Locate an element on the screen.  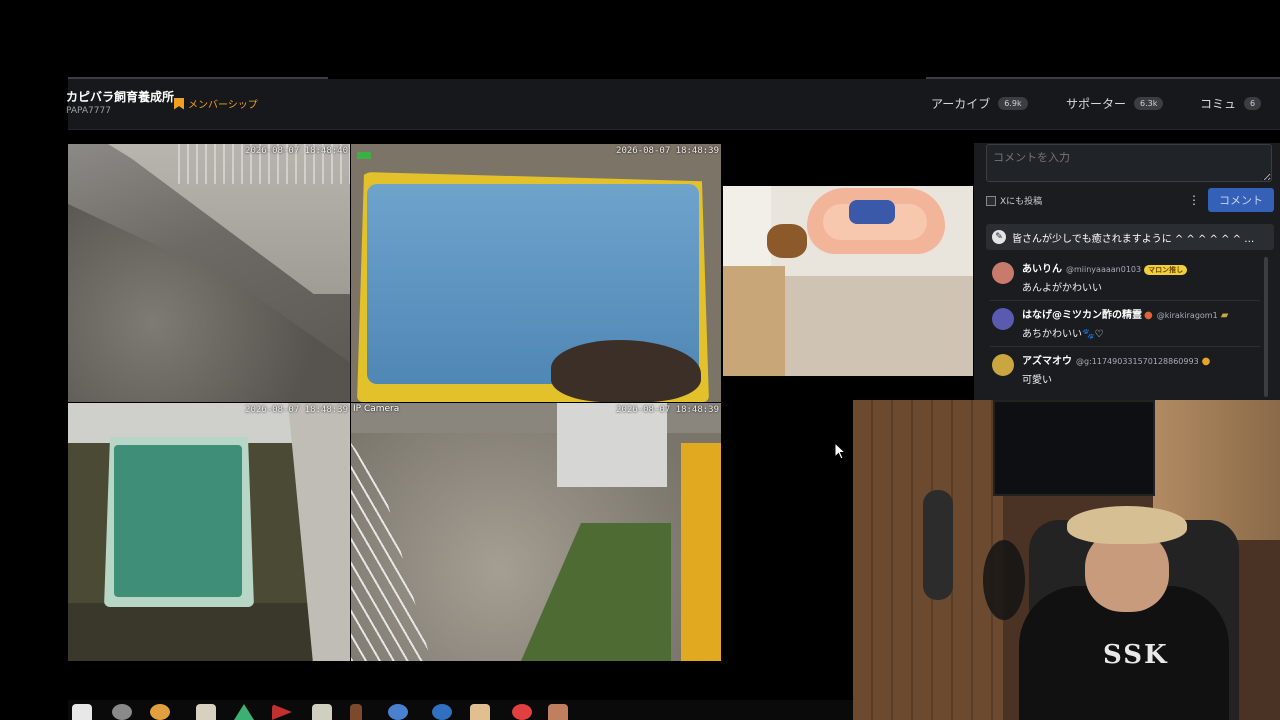
blanket is located at coordinates (872, 212).